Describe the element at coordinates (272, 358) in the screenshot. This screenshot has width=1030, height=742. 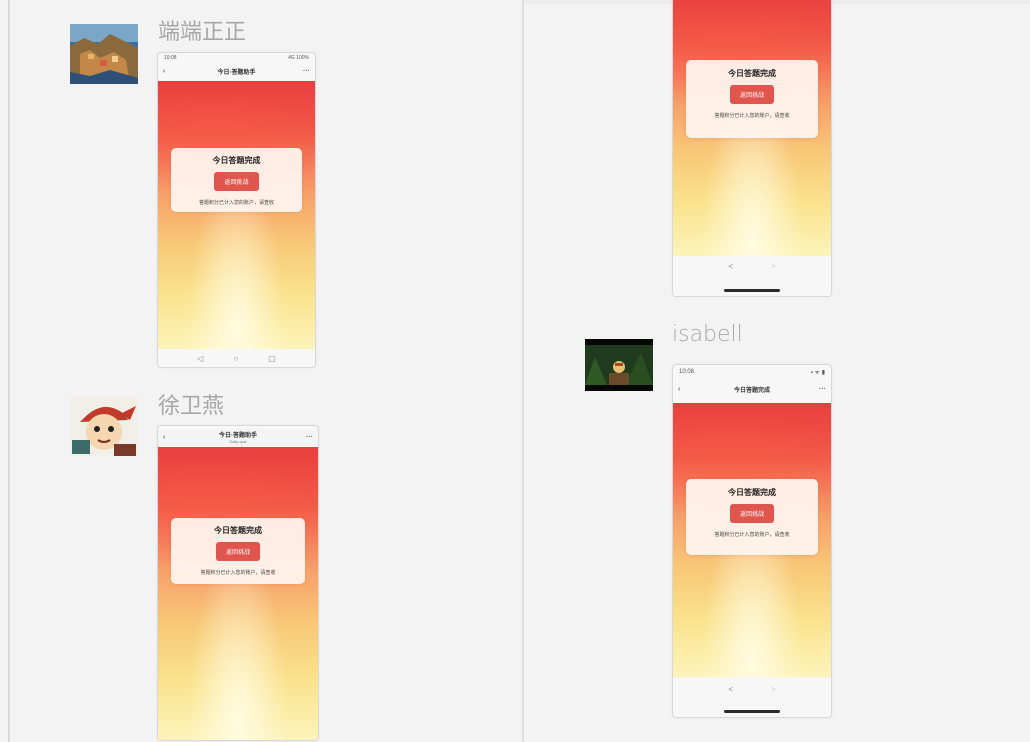
I see `recent-square-icon: ▢` at that location.